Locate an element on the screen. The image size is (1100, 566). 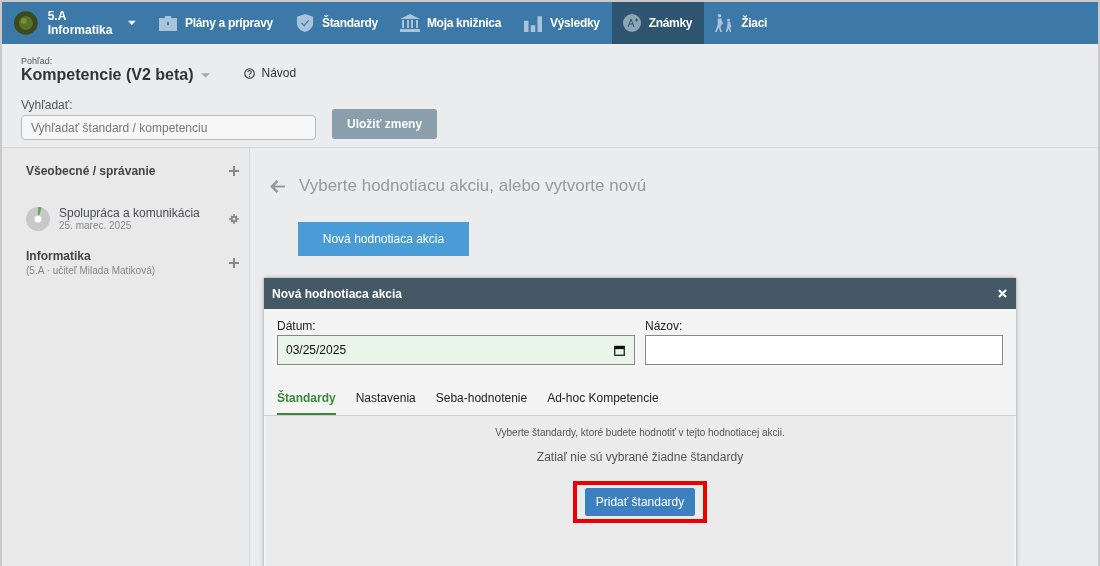
close-icon is located at coordinates (1002, 293).